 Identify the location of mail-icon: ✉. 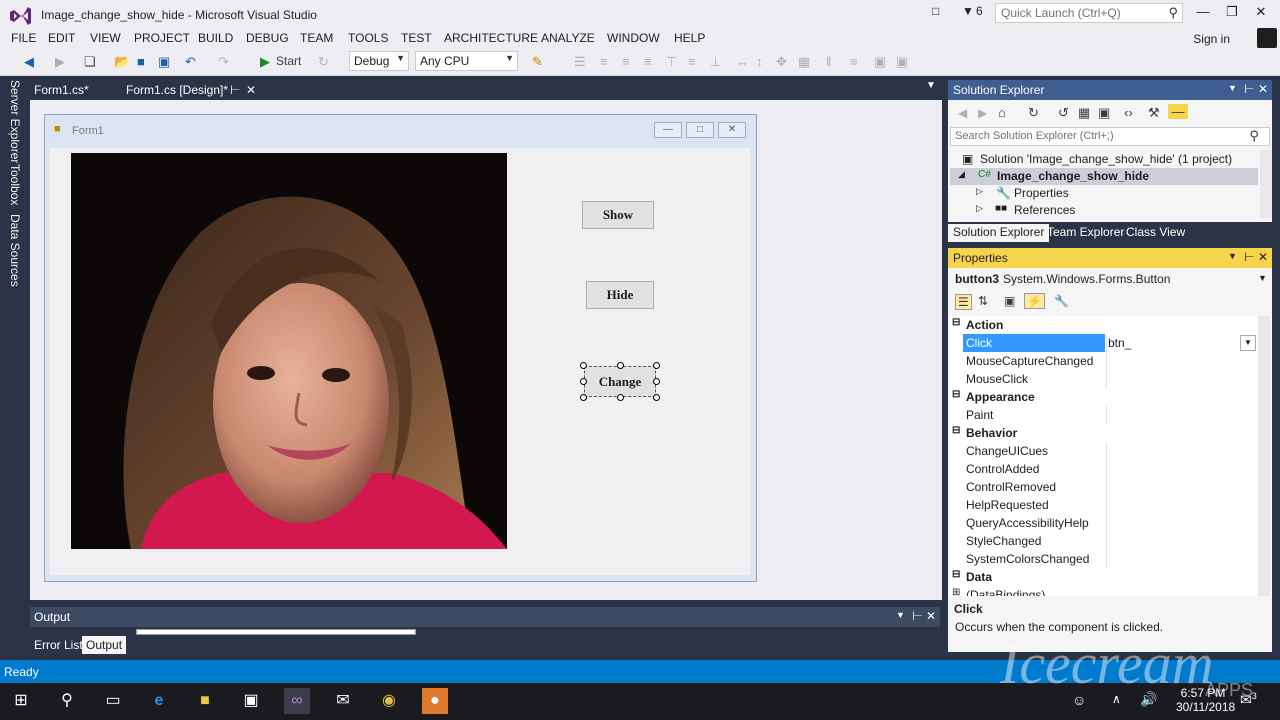
(343, 701).